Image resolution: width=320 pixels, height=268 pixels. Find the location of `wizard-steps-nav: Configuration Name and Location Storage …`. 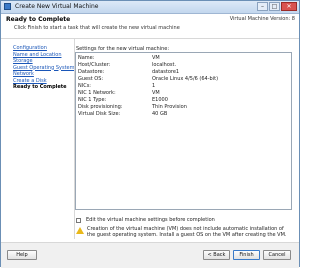

wizard-steps-nav: Configuration Name and Location Storage … is located at coordinates (44, 68).